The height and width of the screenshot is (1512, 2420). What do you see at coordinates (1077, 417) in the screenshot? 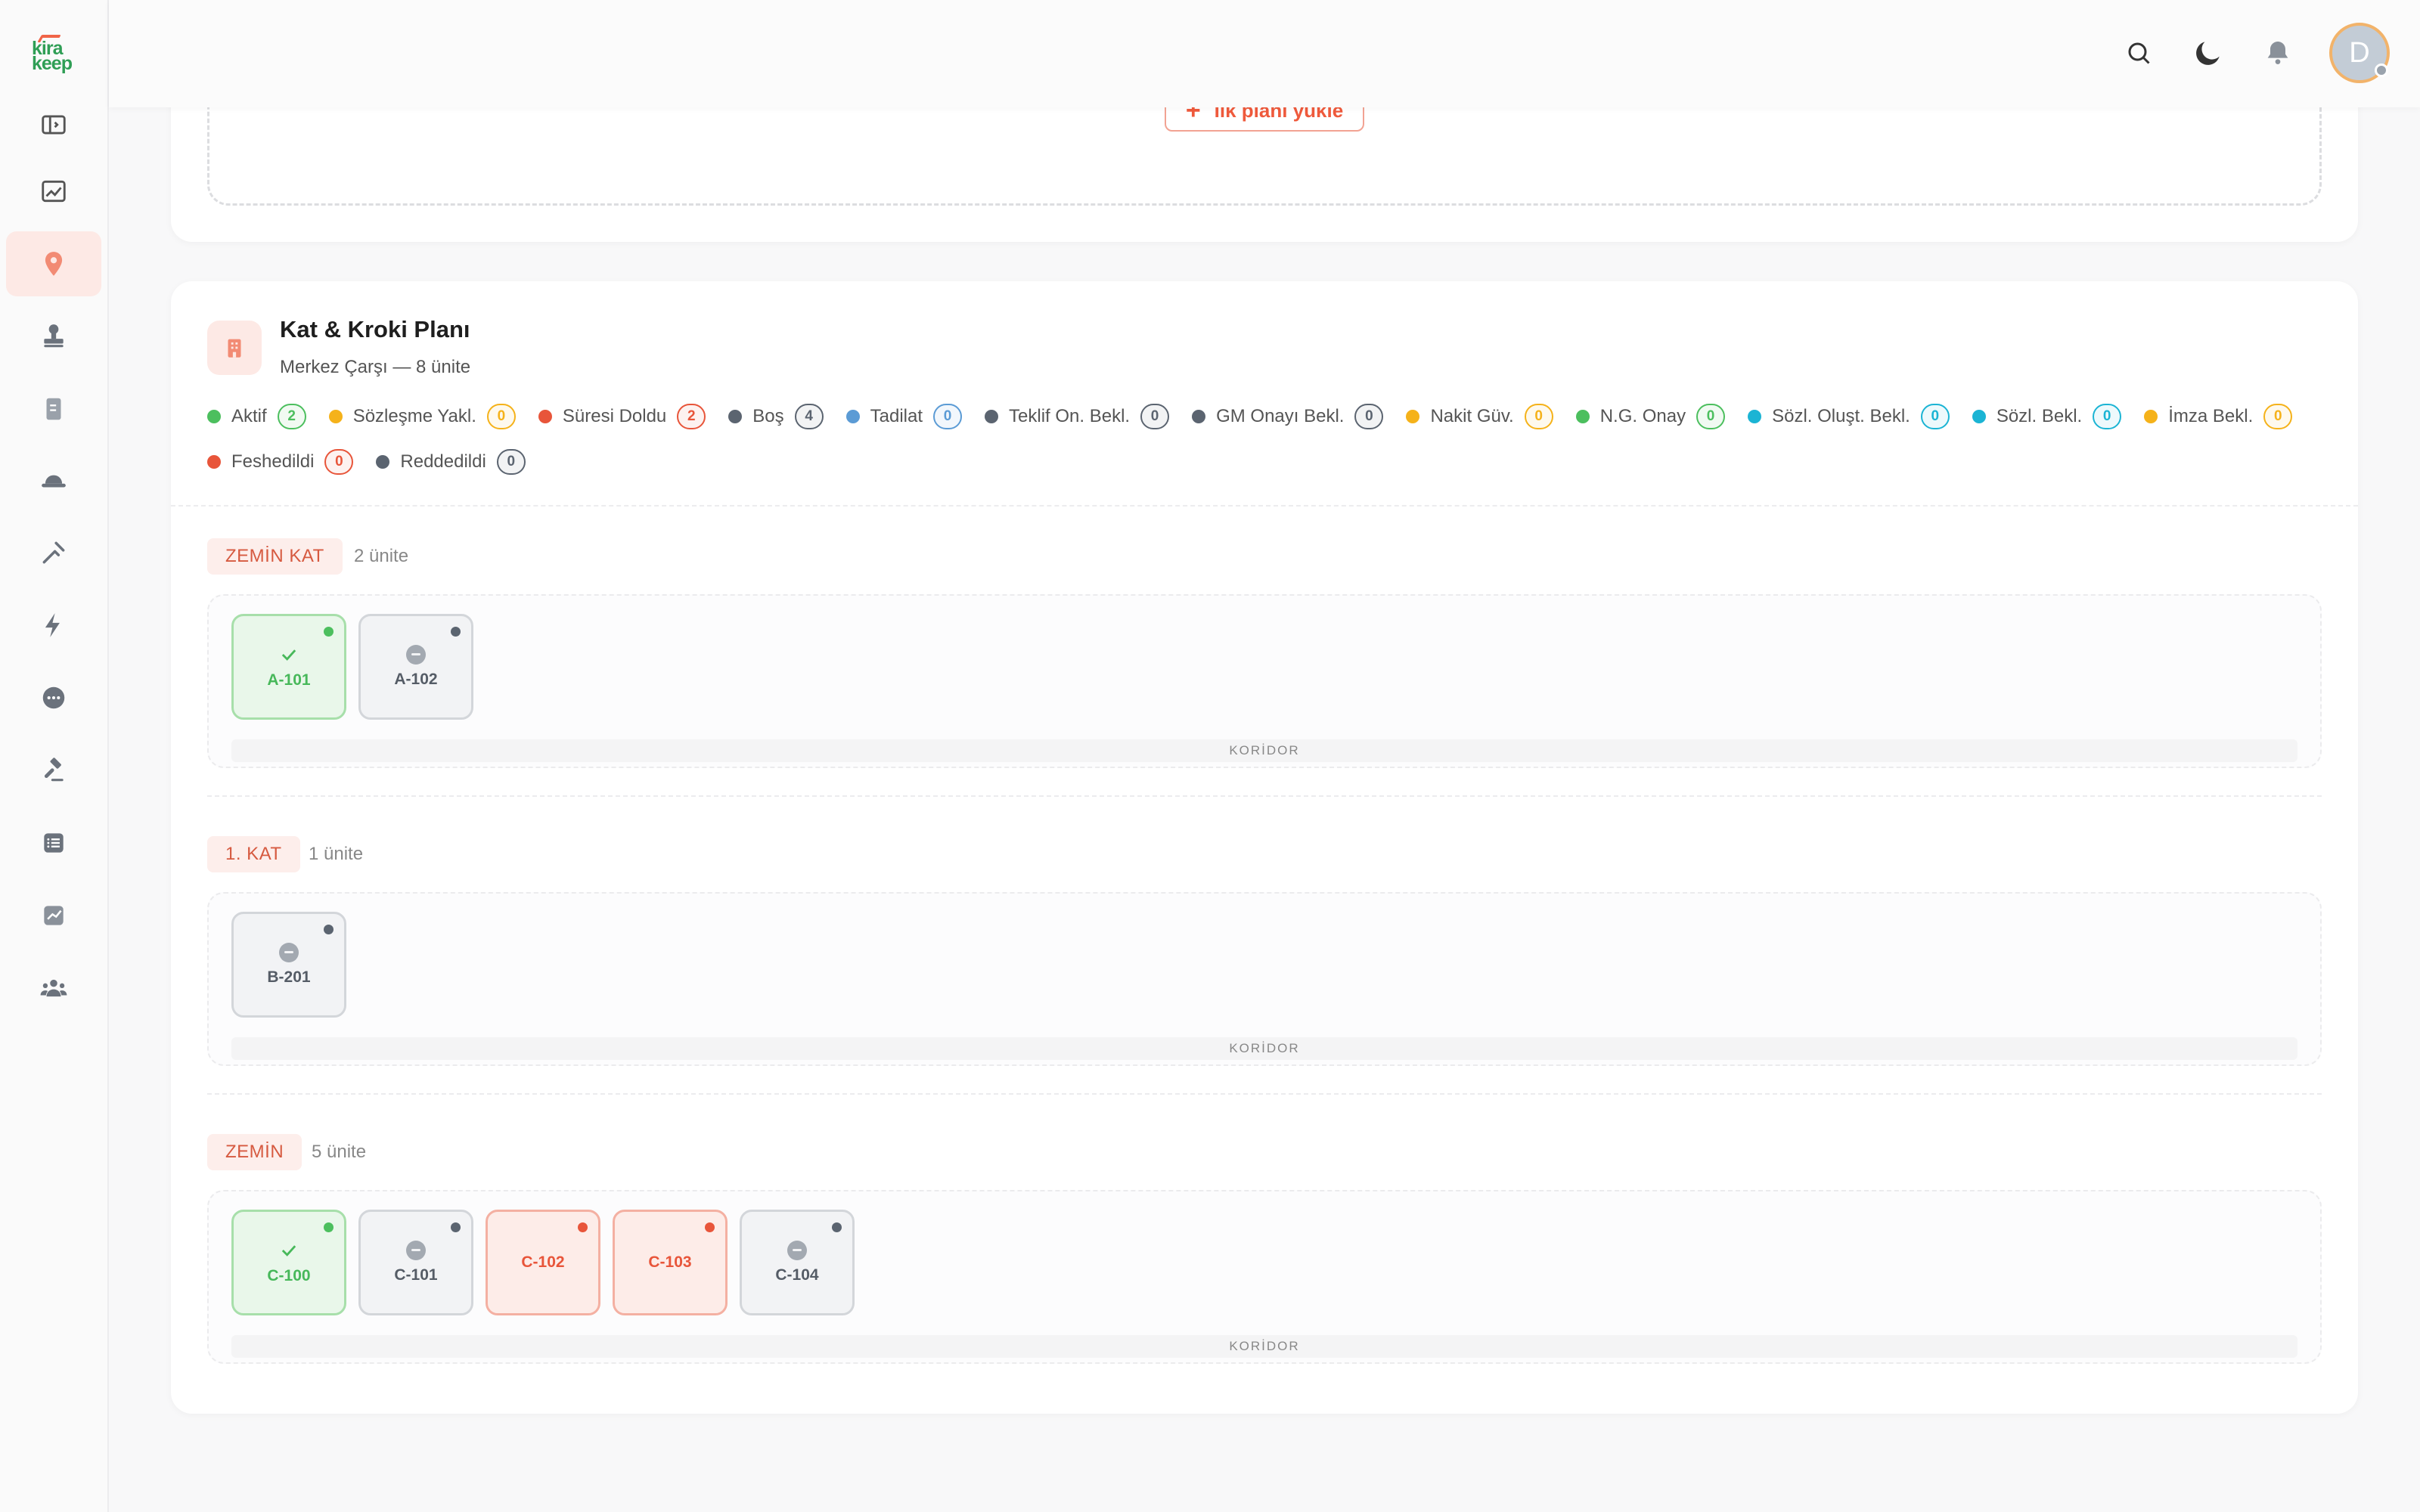
I see `legend-item: Teklif On. Bekl. 0` at bounding box center [1077, 417].